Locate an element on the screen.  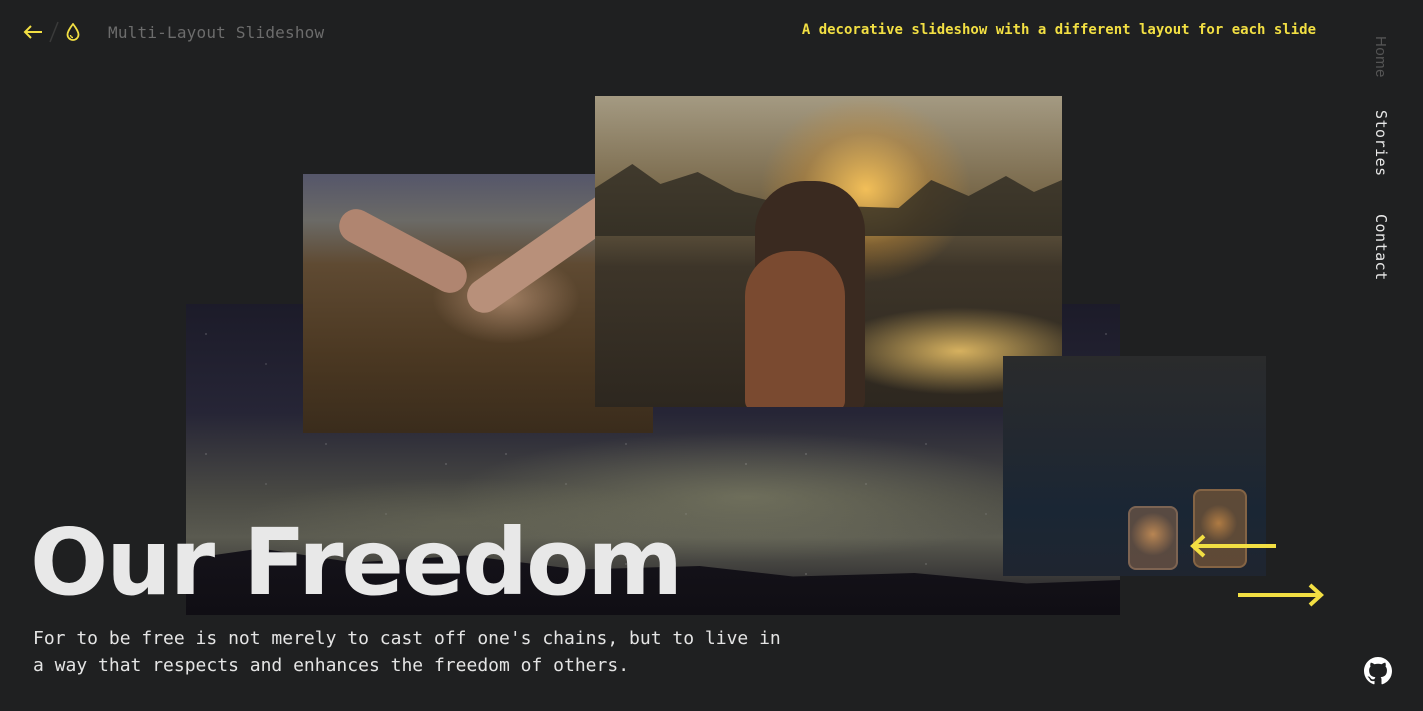
github-icon is located at coordinates (1378, 671).